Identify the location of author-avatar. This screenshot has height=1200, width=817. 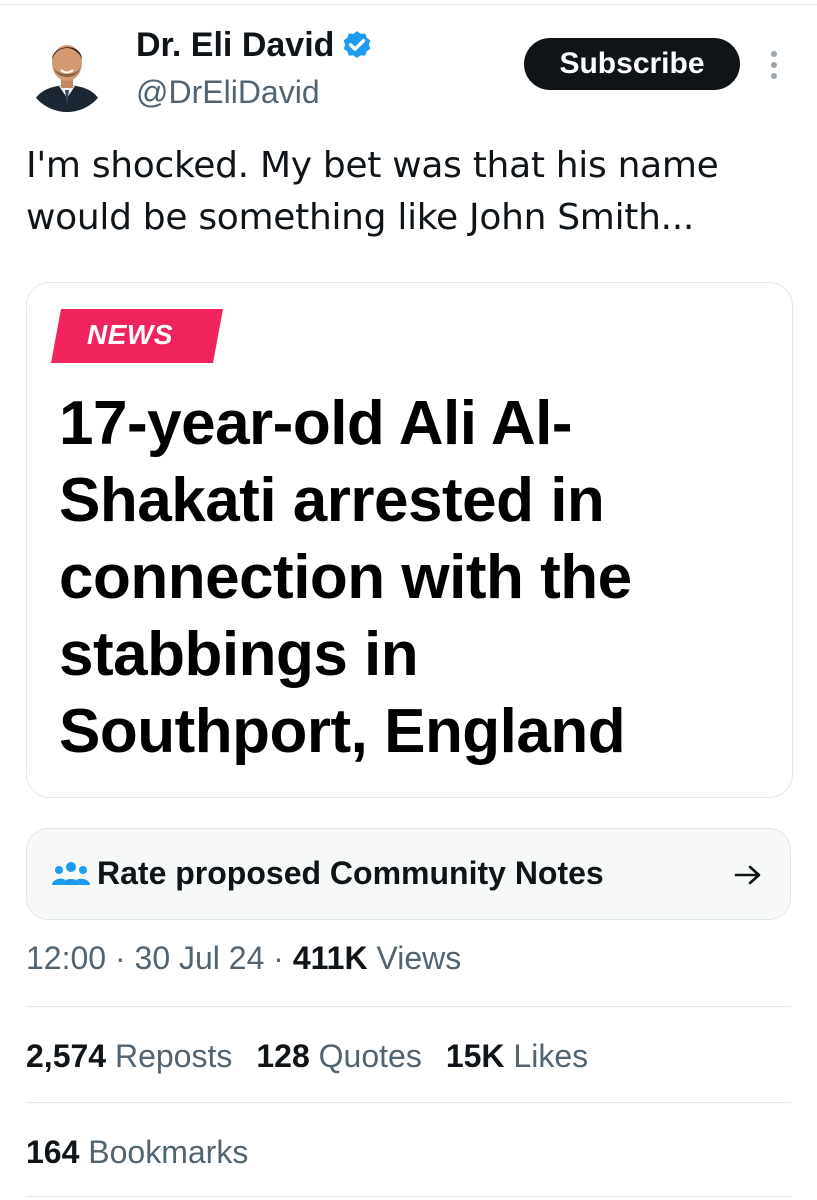
(67, 71).